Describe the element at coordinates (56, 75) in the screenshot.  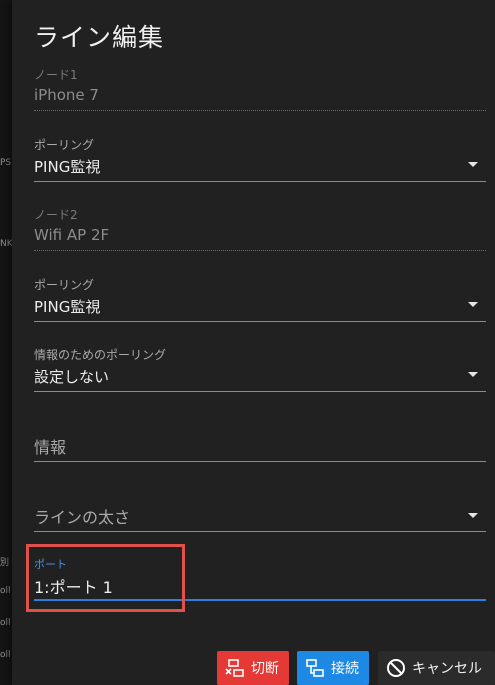
I see `node1-label: ノード1` at that location.